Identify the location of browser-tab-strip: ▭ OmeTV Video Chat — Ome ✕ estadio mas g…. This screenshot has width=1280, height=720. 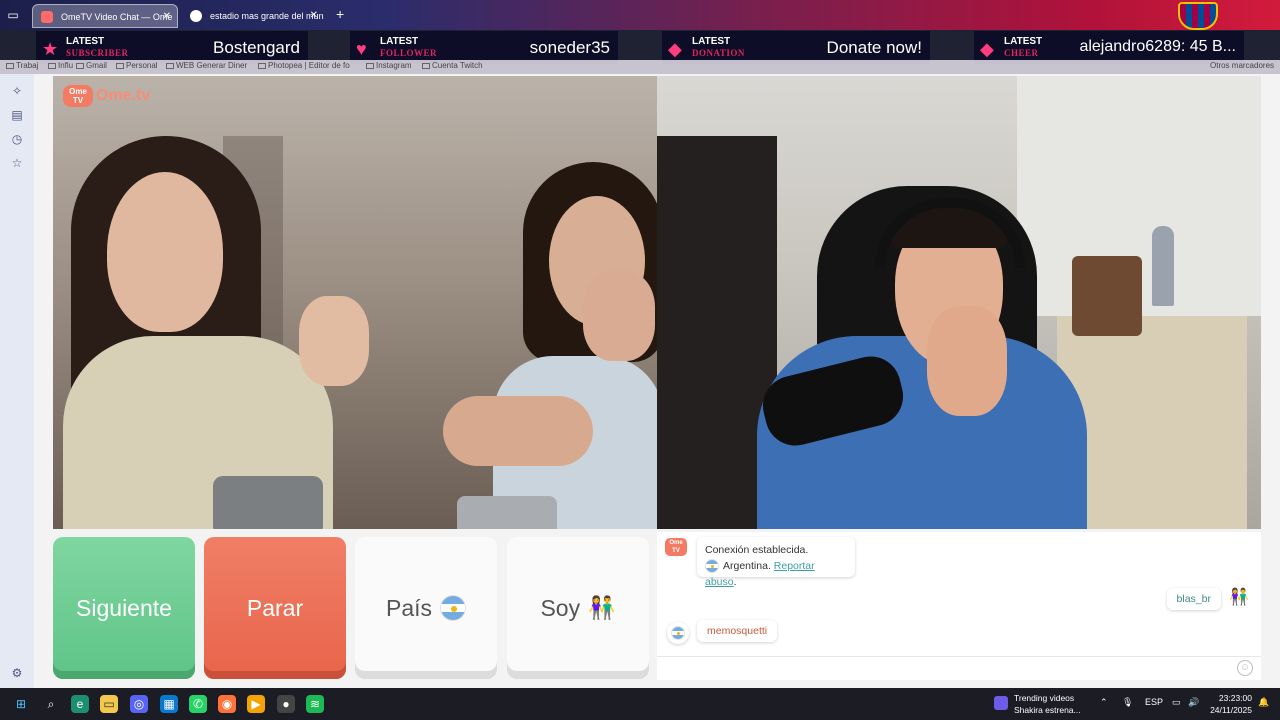
(640, 15).